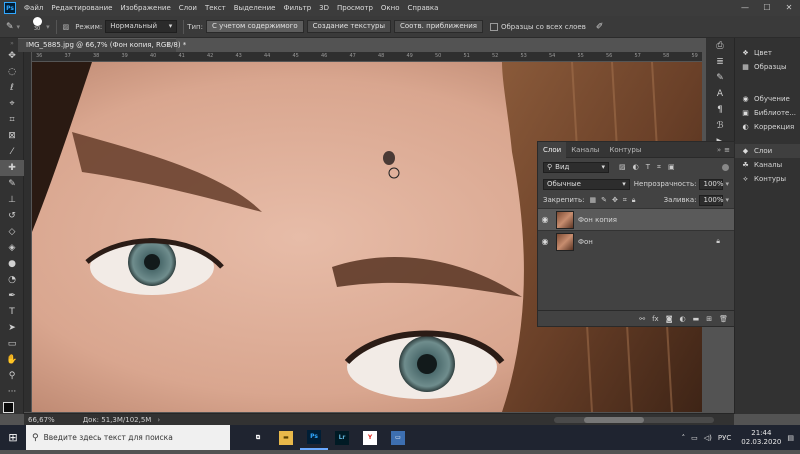 The height and width of the screenshot is (454, 800). What do you see at coordinates (683, 319) in the screenshot?
I see `new-adjustment-layer-icon: ◐` at bounding box center [683, 319].